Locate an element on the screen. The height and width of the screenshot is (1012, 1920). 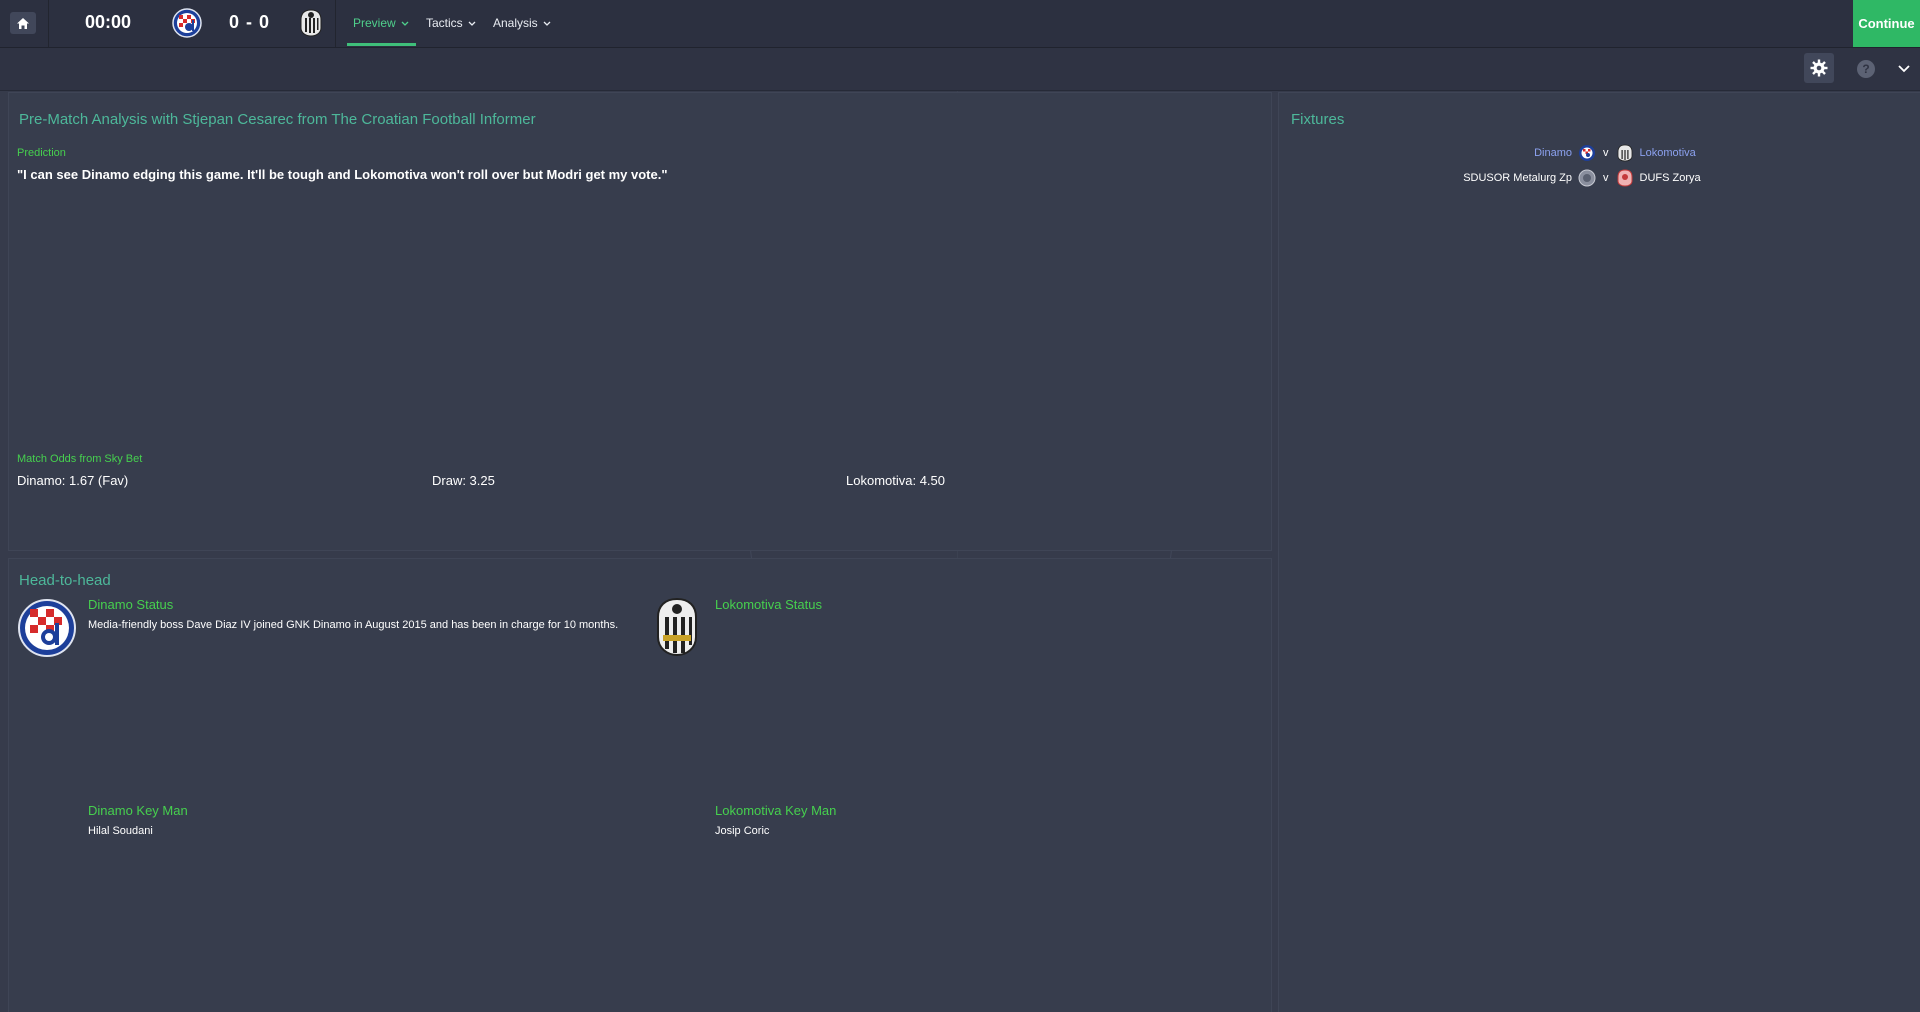
settings-button is located at coordinates (1819, 68).